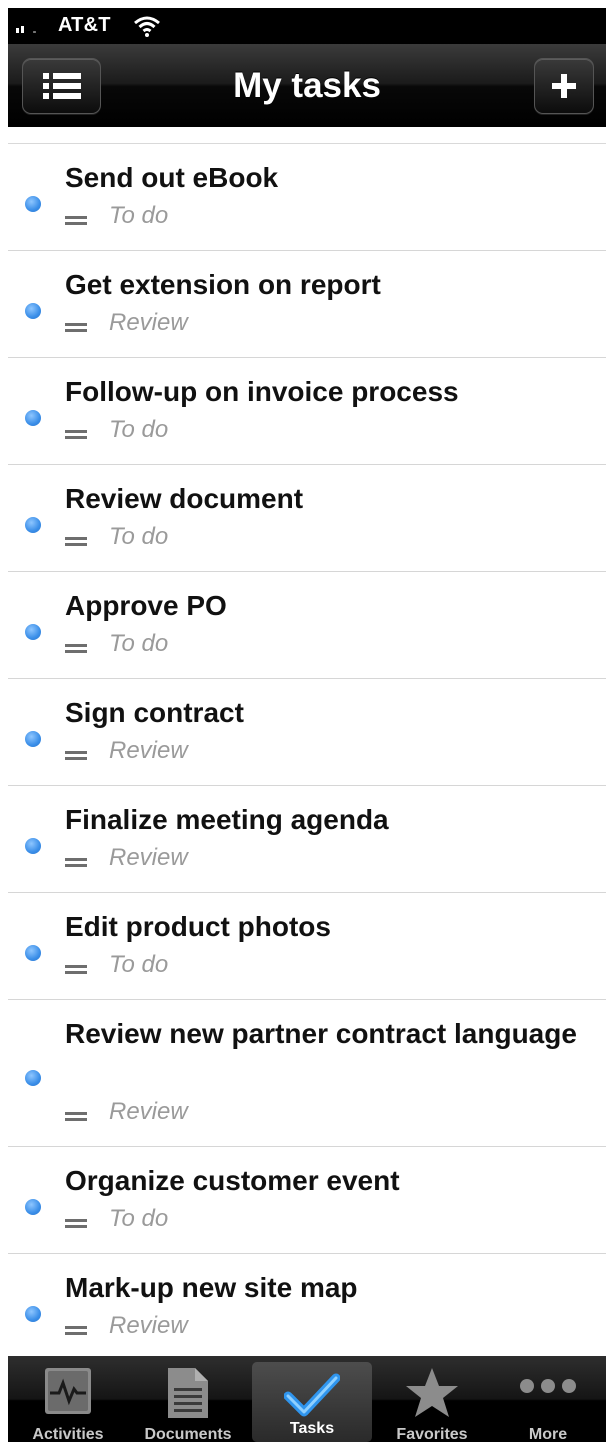 The image size is (606, 1442). I want to click on tab-activities: Activities, so click(68, 1399).